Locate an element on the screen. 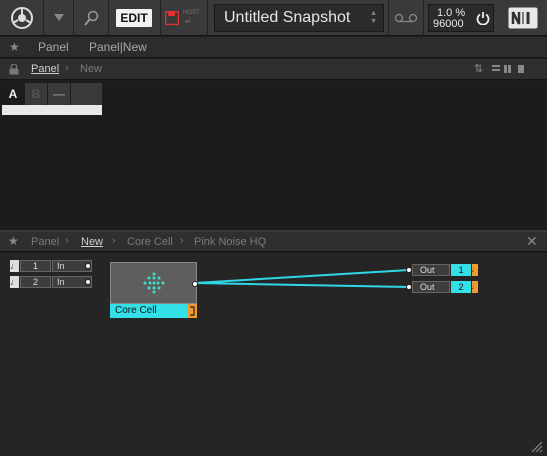 The image size is (547, 456). ni-logo is located at coordinates (522, 18).